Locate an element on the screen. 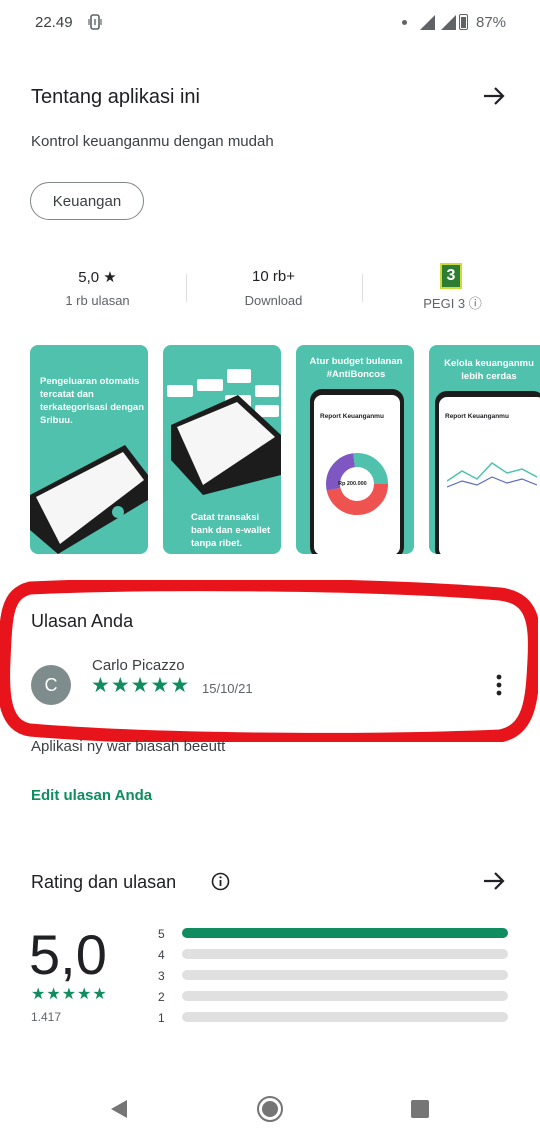 The width and height of the screenshot is (540, 1140). rating-bar-fill is located at coordinates (345, 933).